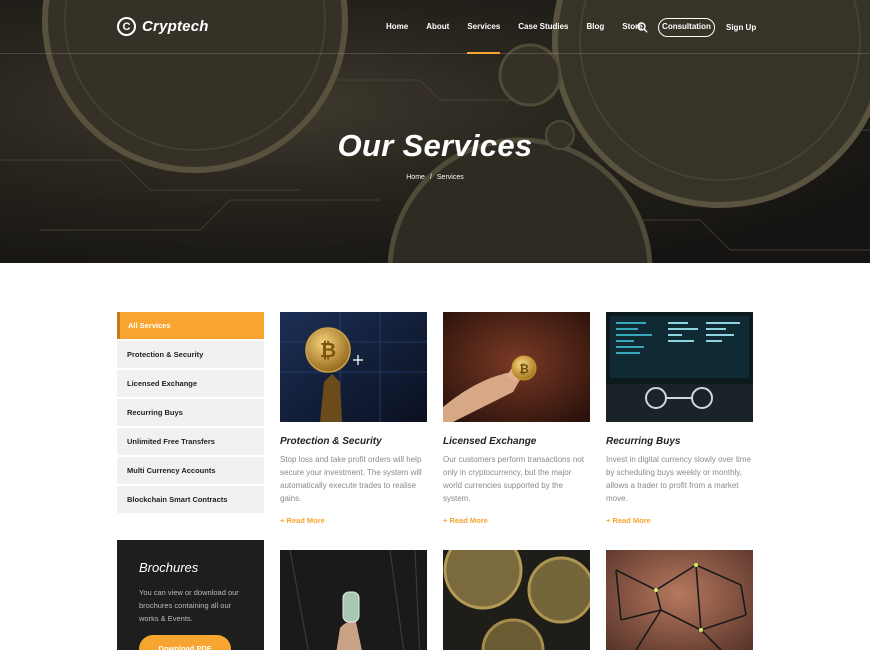 This screenshot has height=650, width=870. I want to click on nav-home: Home, so click(397, 27).